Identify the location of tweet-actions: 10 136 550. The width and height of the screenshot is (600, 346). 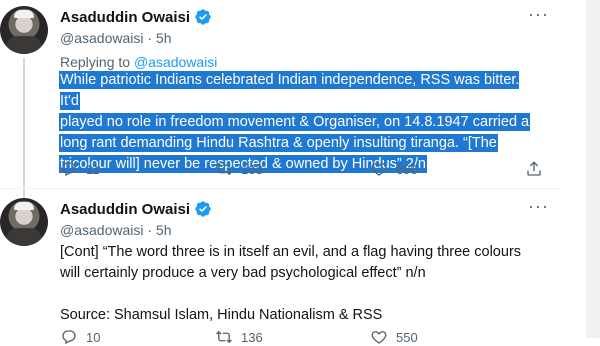
(292, 337).